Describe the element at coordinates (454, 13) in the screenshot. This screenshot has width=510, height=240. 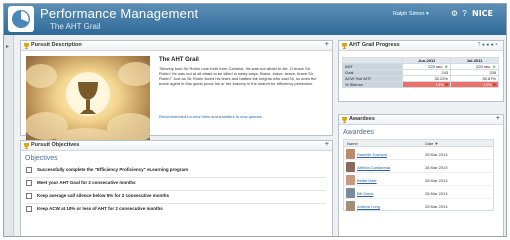
I see `gear-icon: ⚙` at that location.